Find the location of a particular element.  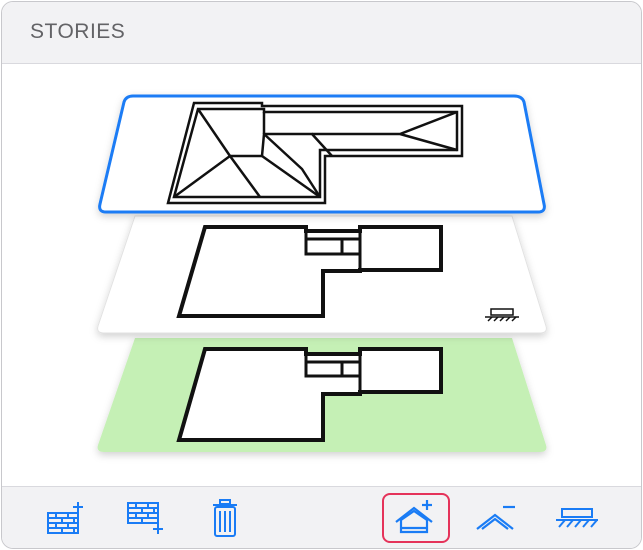

house-plus-icon is located at coordinates (414, 517).